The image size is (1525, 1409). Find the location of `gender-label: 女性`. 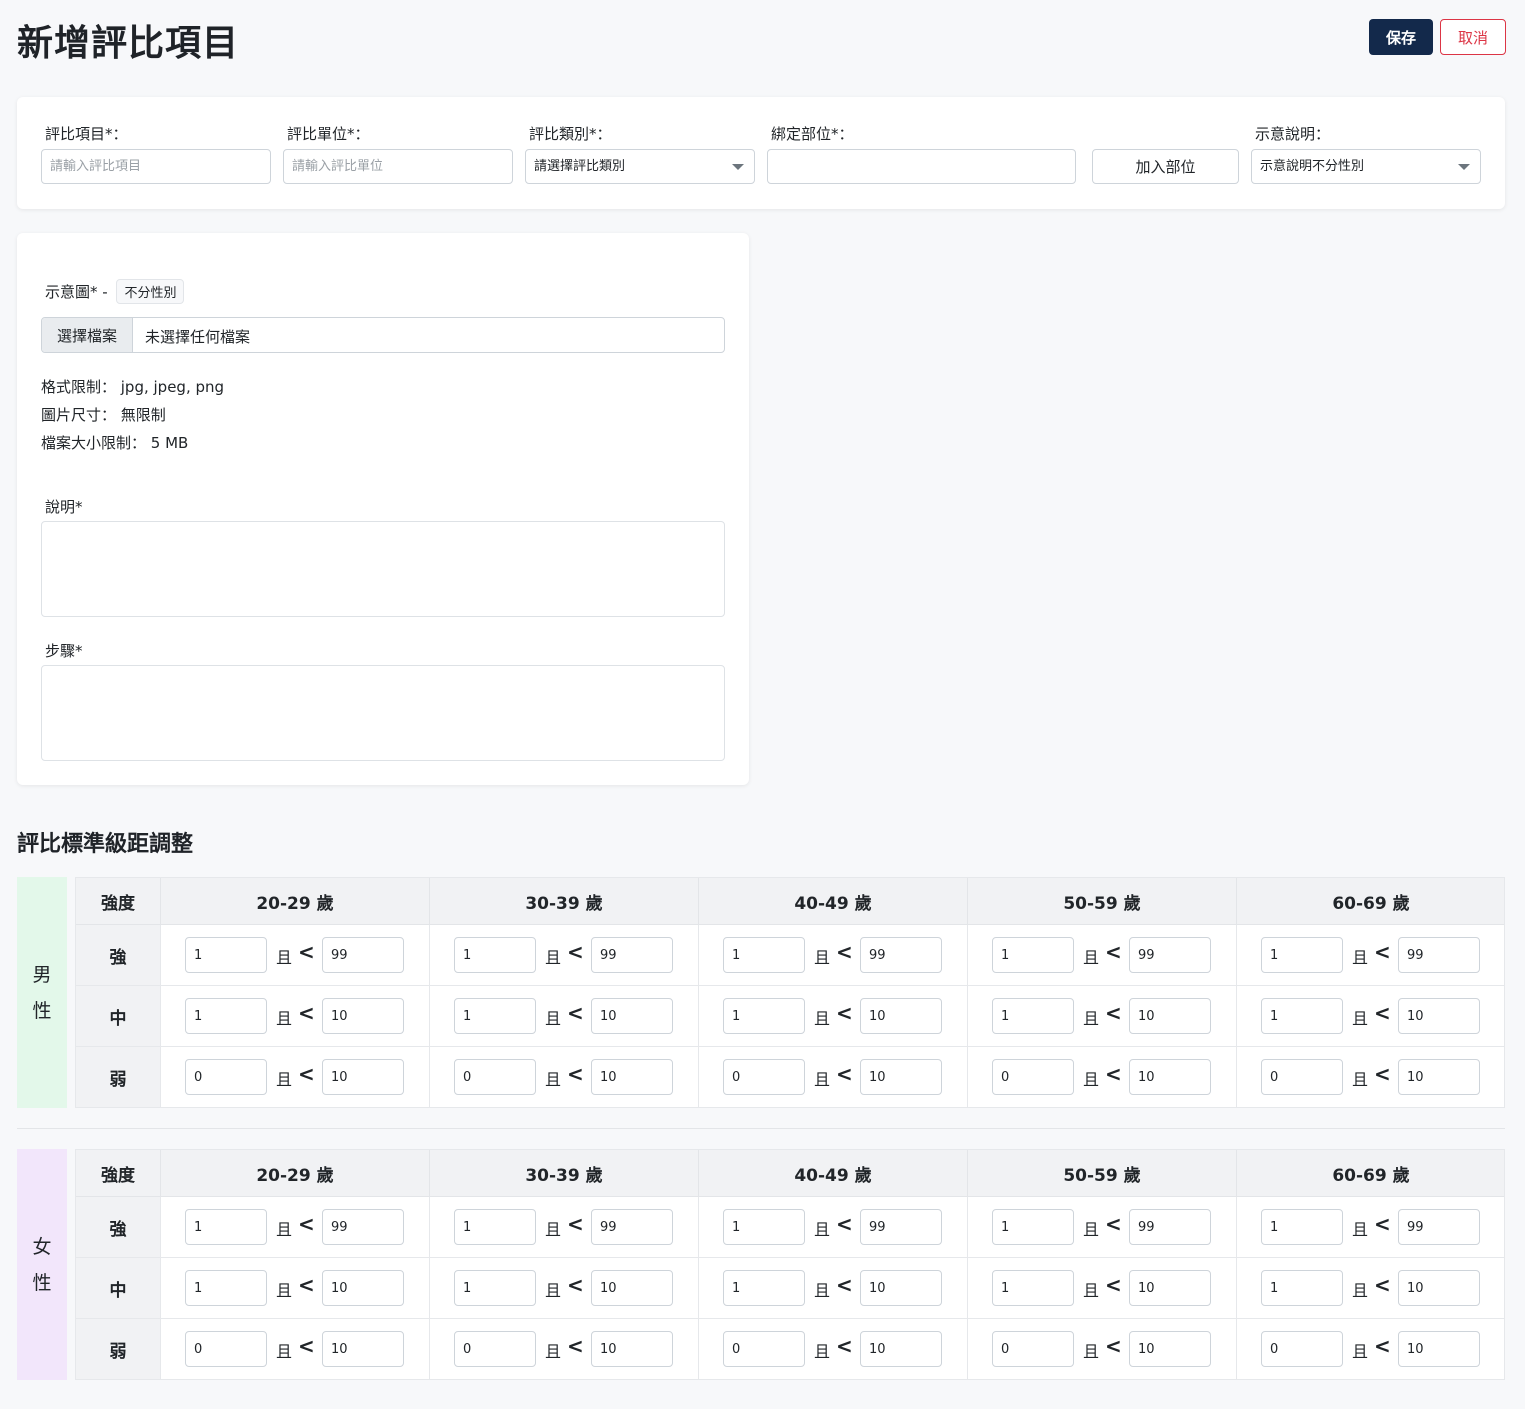

gender-label: 女性 is located at coordinates (42, 1264).